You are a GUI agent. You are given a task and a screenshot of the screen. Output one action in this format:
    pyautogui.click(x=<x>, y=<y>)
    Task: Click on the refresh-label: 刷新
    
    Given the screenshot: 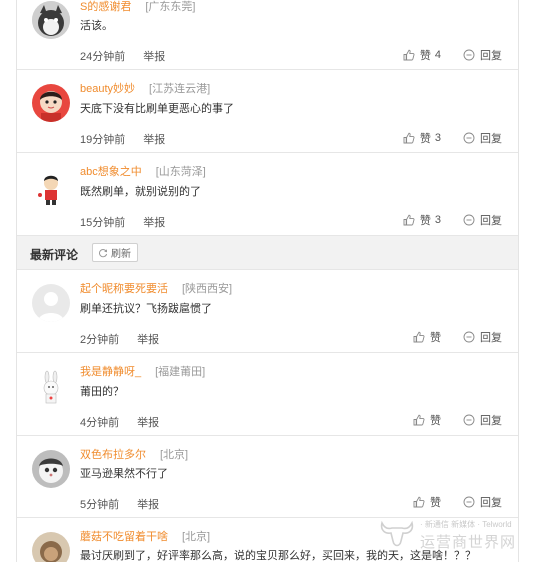 What is the action you would take?
    pyautogui.click(x=121, y=254)
    